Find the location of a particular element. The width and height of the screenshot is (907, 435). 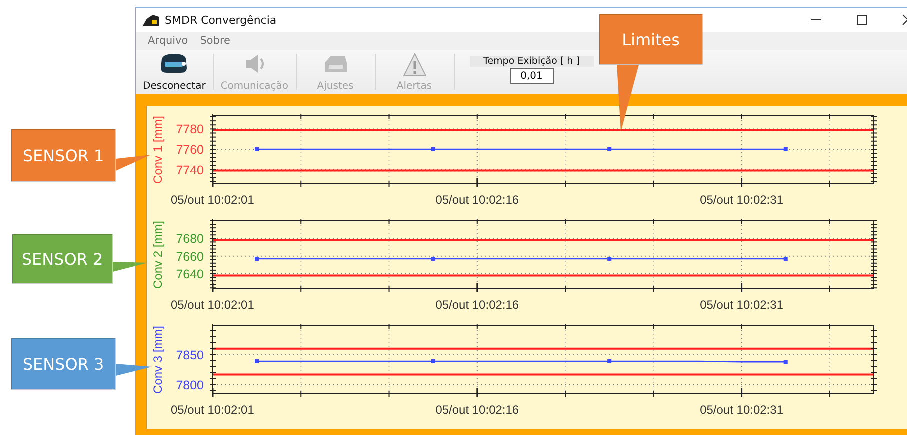

tick-label: 7760 is located at coordinates (190, 150).